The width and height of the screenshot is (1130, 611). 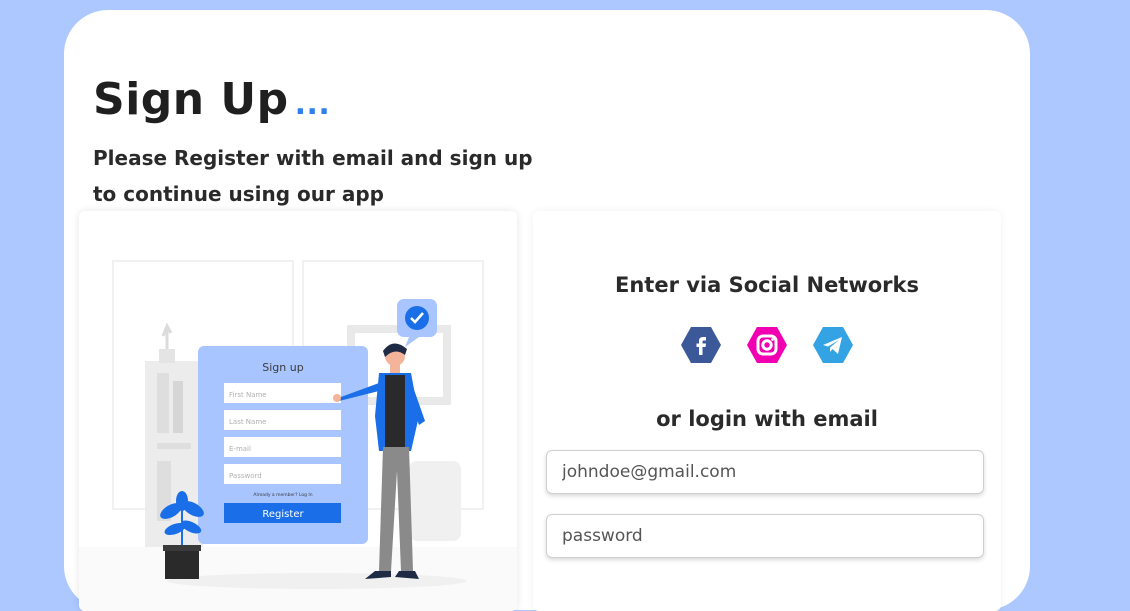 I want to click on social-buttons, so click(x=767, y=345).